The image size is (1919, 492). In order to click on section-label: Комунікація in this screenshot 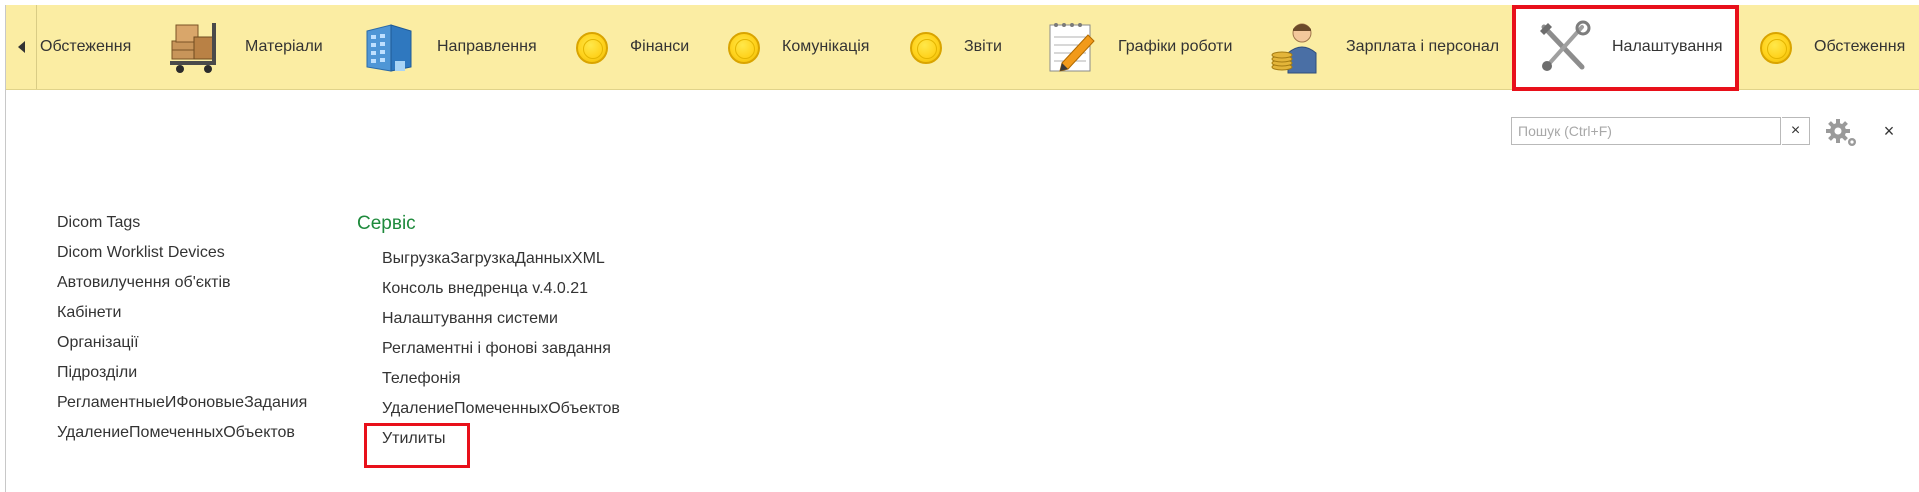, I will do `click(826, 46)`.